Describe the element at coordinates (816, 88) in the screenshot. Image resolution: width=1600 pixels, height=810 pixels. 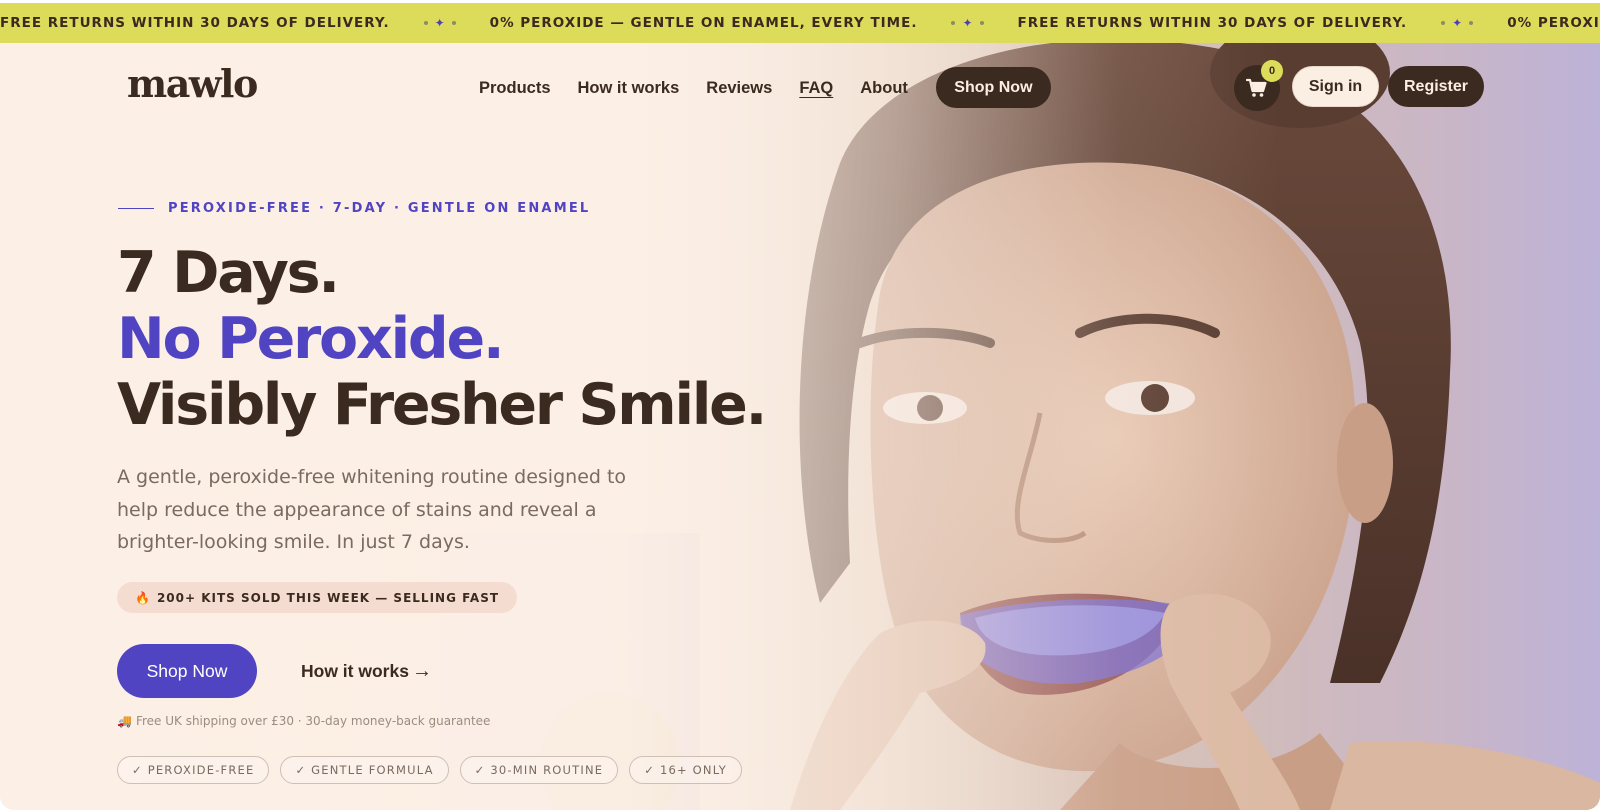
I see `nav-link-faq: FAQ` at that location.